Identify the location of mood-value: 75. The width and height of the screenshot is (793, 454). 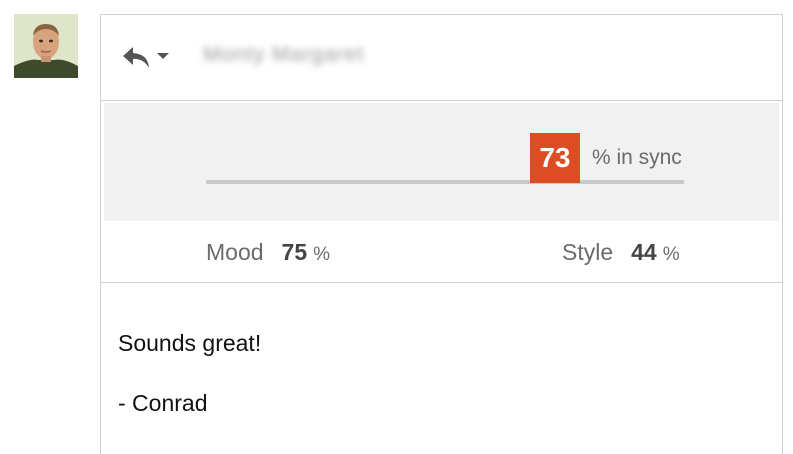
(294, 252).